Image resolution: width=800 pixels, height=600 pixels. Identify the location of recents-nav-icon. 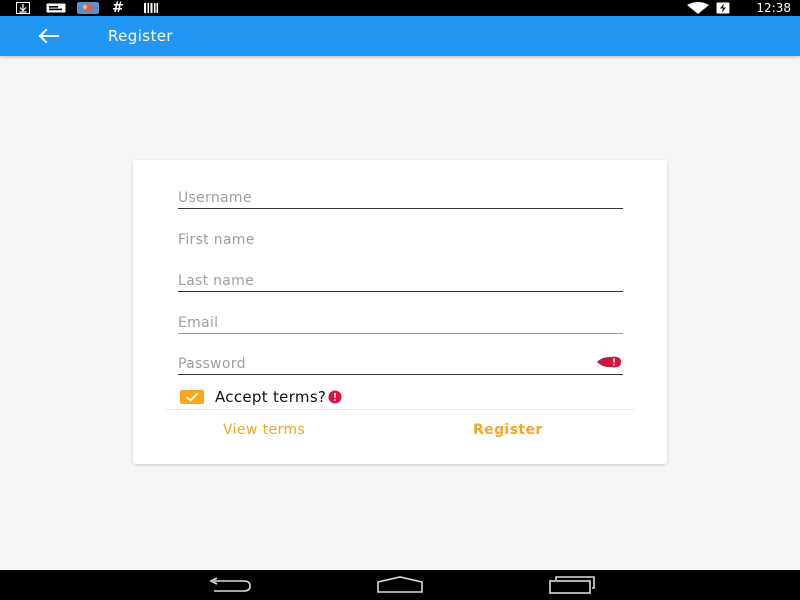
(572, 585).